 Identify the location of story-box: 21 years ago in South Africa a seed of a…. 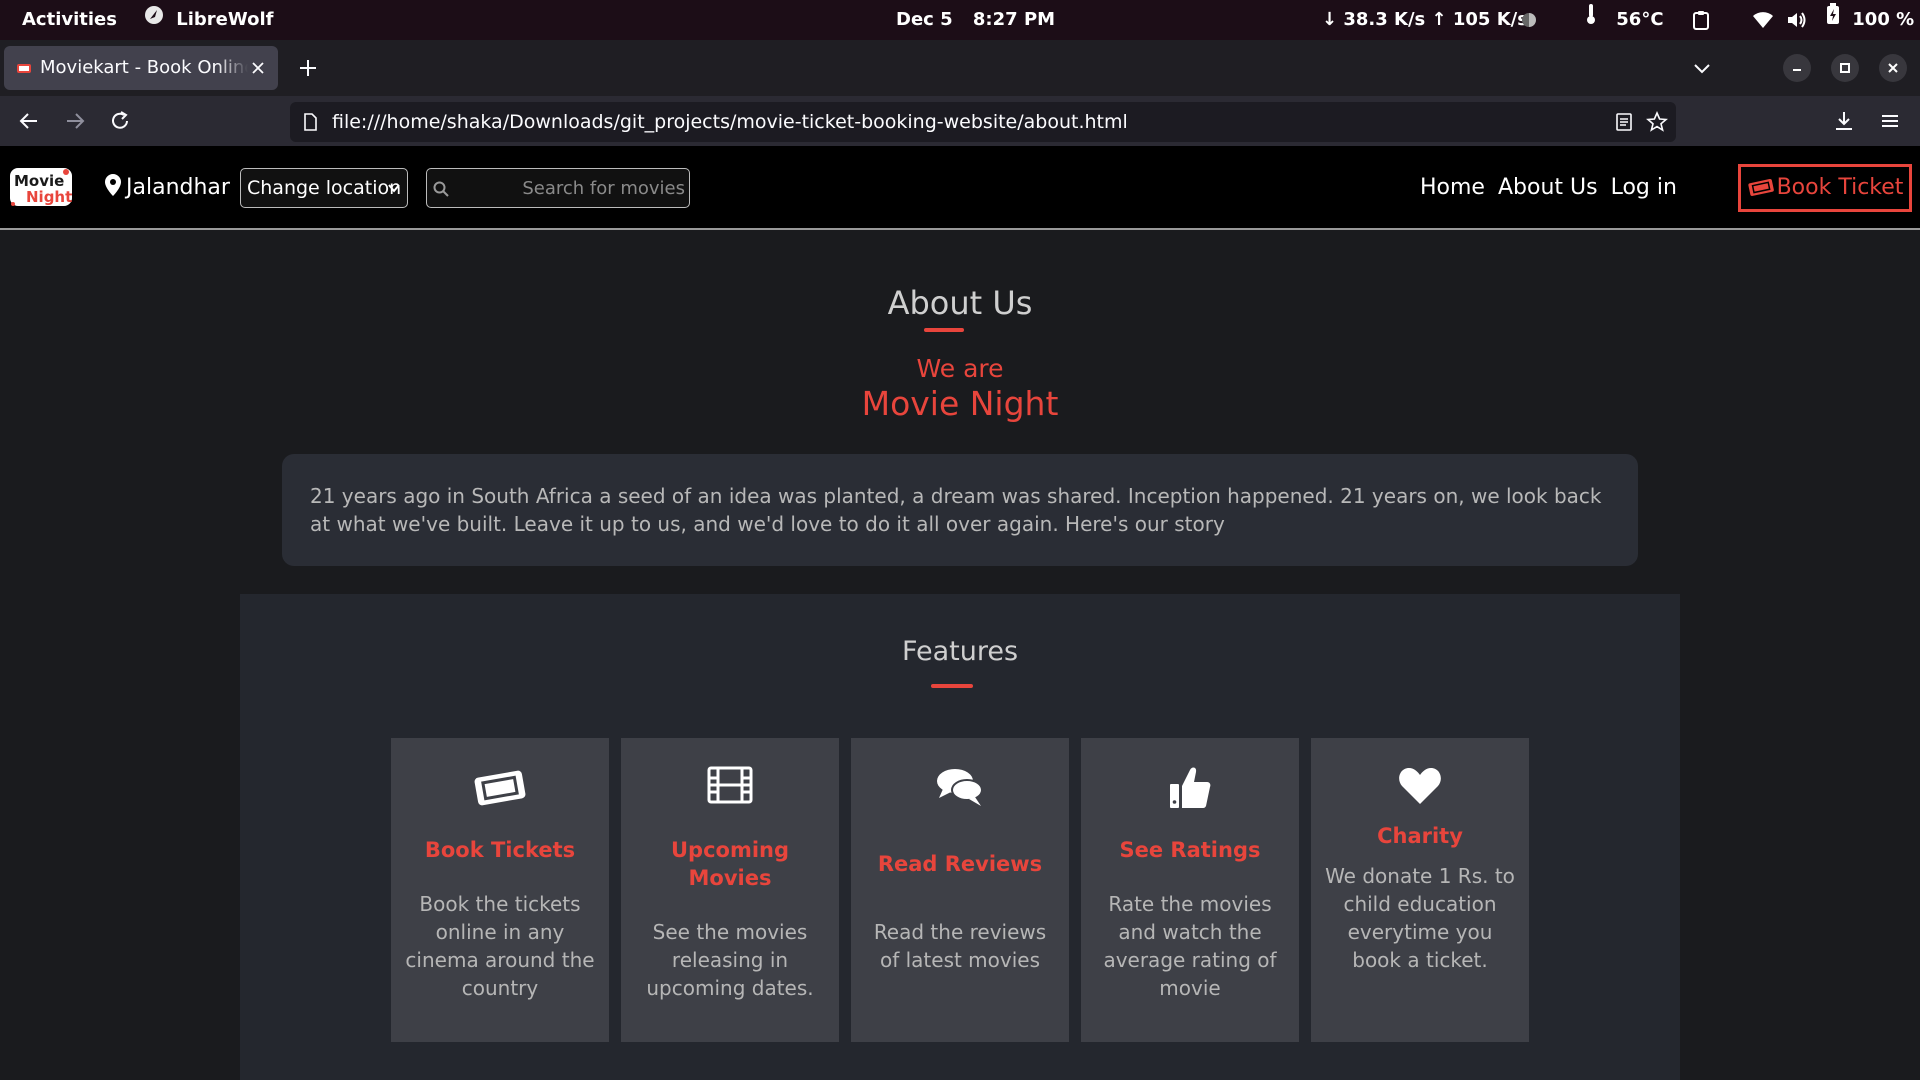
(960, 510).